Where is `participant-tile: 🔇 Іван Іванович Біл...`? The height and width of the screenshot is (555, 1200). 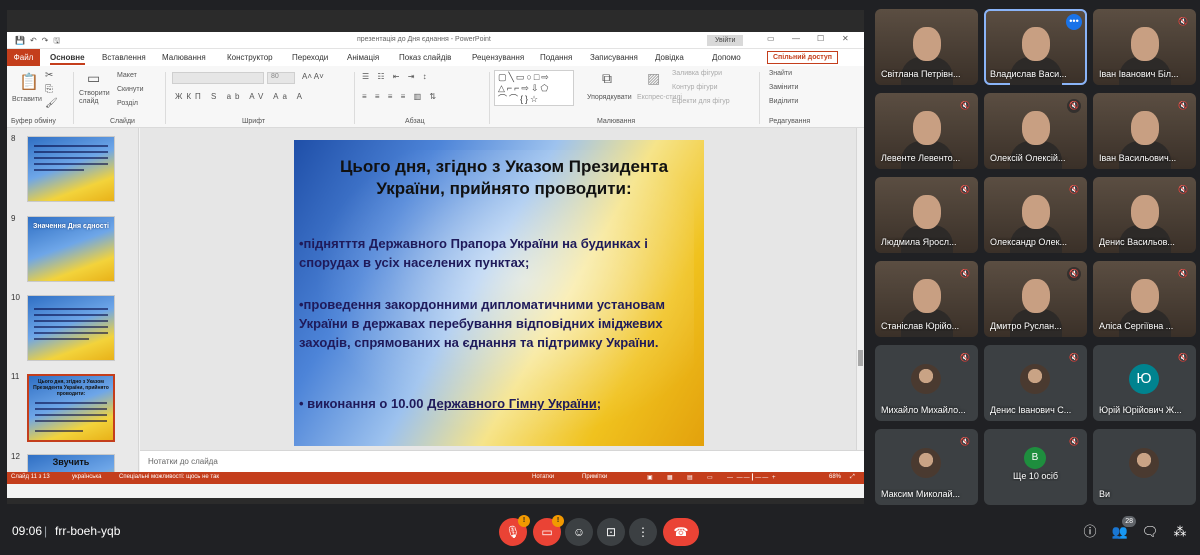
participant-tile: 🔇 Іван Іванович Біл... is located at coordinates (1144, 47).